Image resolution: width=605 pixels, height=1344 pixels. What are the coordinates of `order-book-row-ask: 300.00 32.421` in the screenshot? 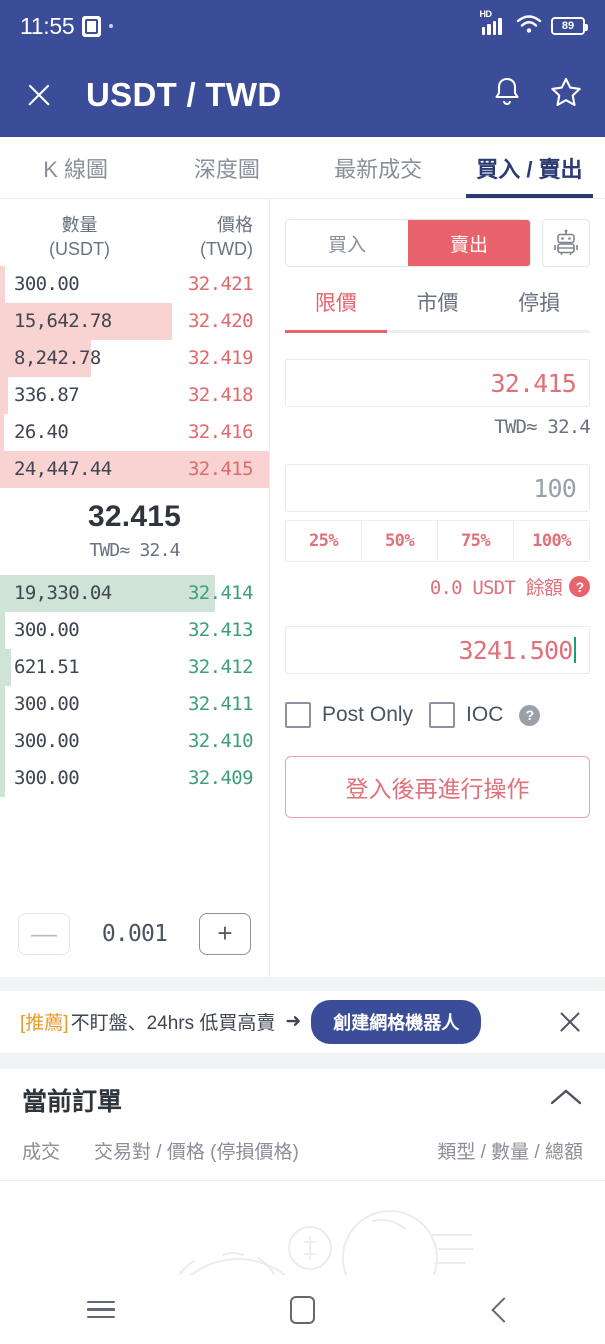 It's located at (134, 284).